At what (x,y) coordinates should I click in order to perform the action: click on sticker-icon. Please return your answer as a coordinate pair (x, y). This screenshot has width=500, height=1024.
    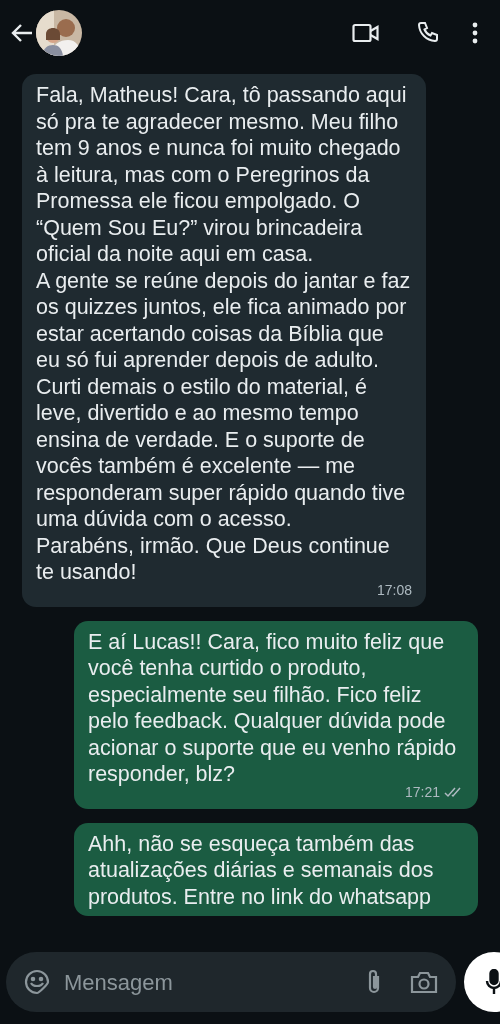
    Looking at the image, I should click on (37, 982).